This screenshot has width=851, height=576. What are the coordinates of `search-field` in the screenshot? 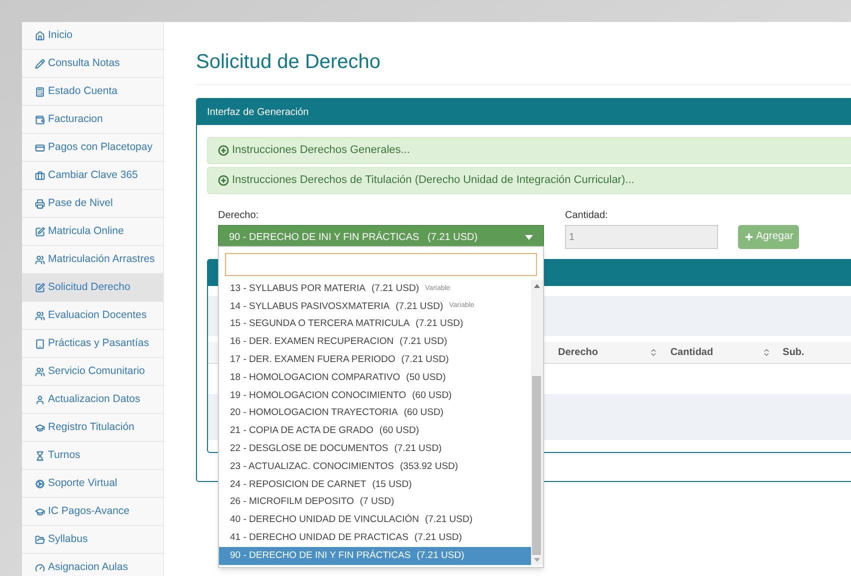 It's located at (381, 264).